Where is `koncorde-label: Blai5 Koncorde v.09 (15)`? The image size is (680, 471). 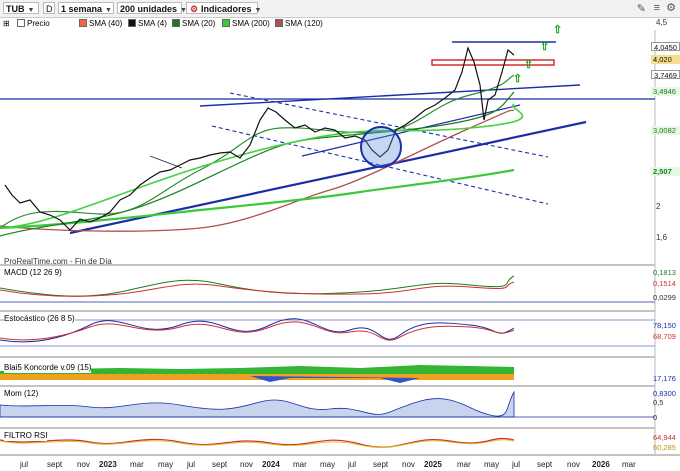
koncorde-label: Blai5 Koncorde v.09 (15) is located at coordinates (48, 368).